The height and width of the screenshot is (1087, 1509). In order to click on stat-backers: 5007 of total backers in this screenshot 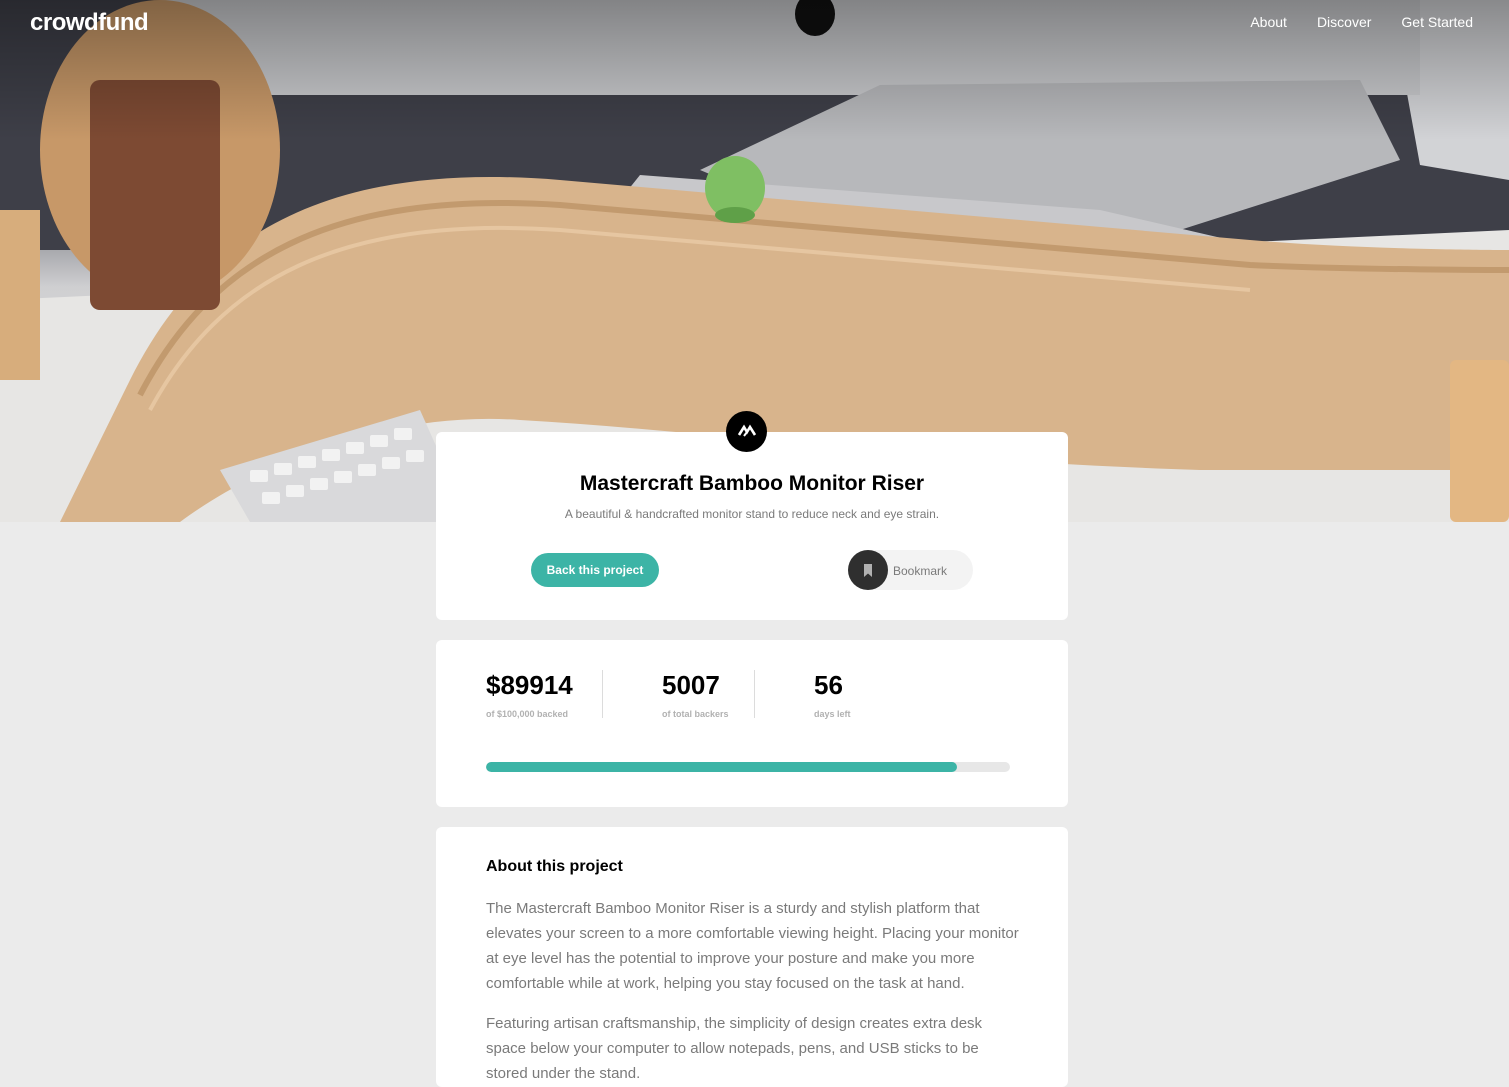, I will do `click(695, 694)`.